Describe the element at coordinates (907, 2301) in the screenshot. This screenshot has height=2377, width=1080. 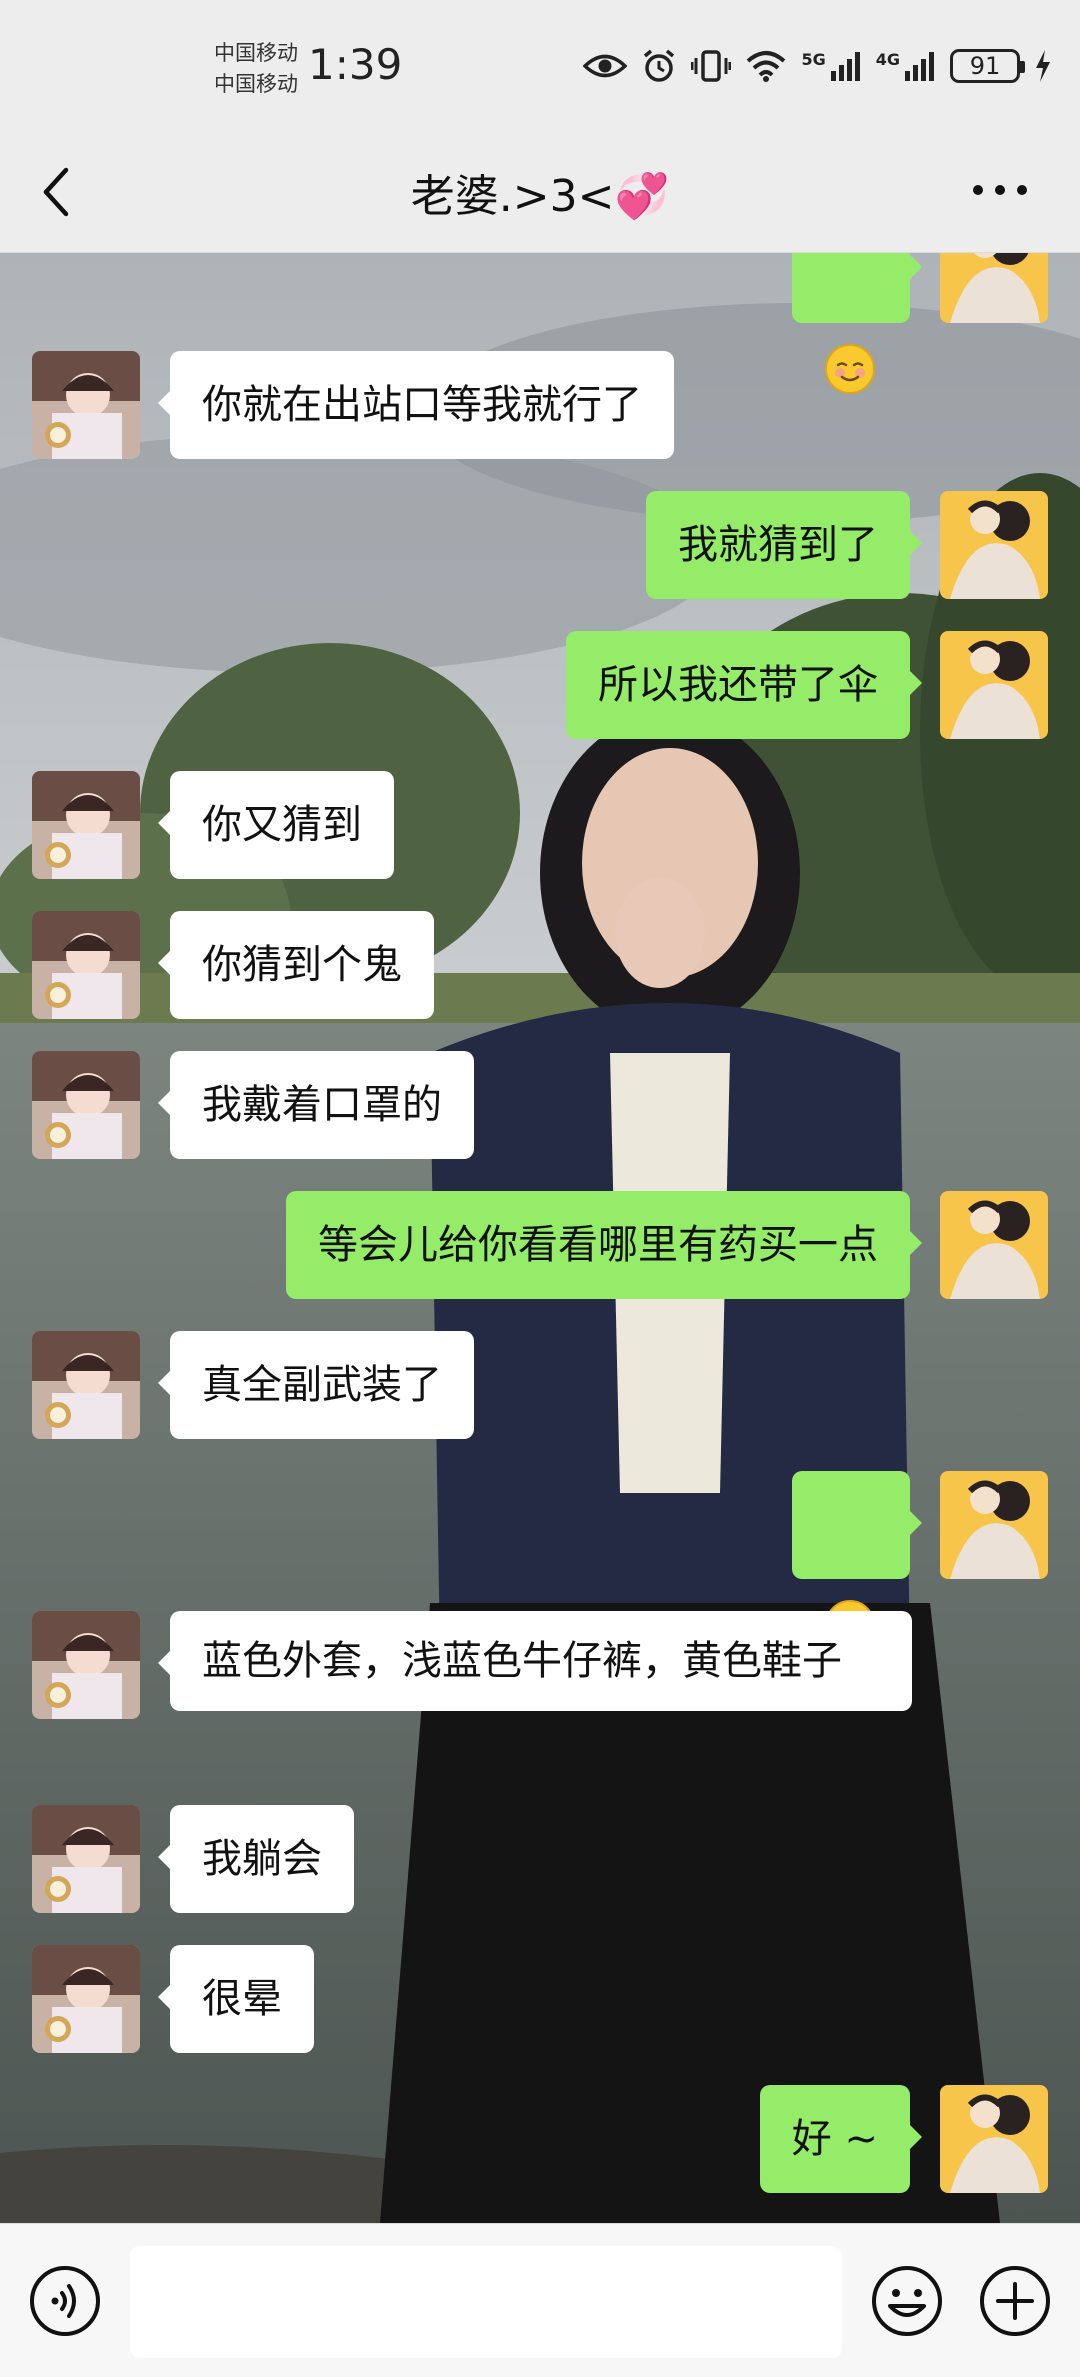
I see `emoji-icon` at that location.